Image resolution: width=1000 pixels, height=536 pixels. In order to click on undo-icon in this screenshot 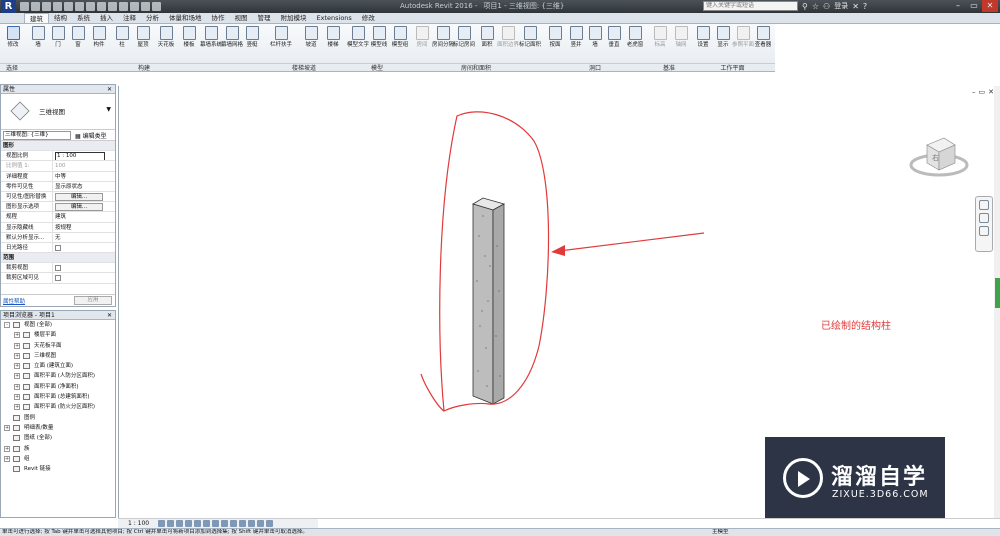, I will do `click(46, 6)`.